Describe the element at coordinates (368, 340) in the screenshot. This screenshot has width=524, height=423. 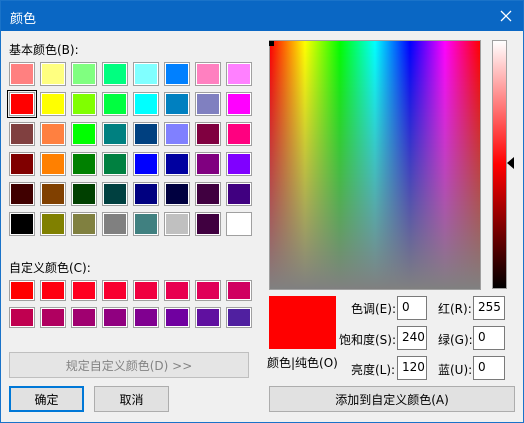
I see `saturation-label: 饱和度(S):` at that location.